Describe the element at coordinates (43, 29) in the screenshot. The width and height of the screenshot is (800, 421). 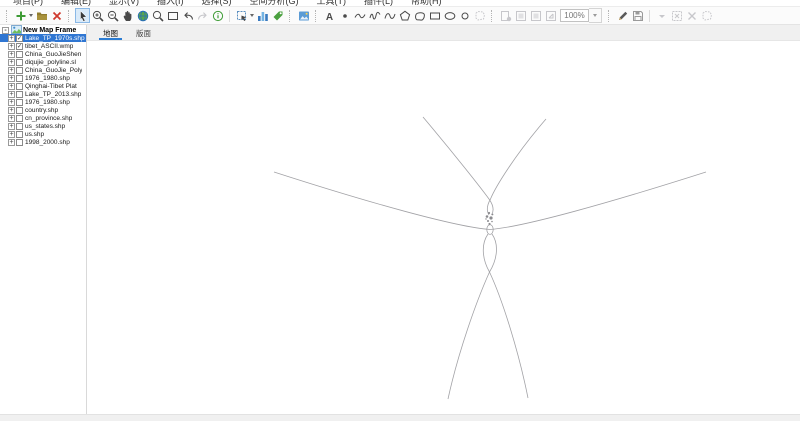
I see `map-frame-root-item: - New Map Frame` at that location.